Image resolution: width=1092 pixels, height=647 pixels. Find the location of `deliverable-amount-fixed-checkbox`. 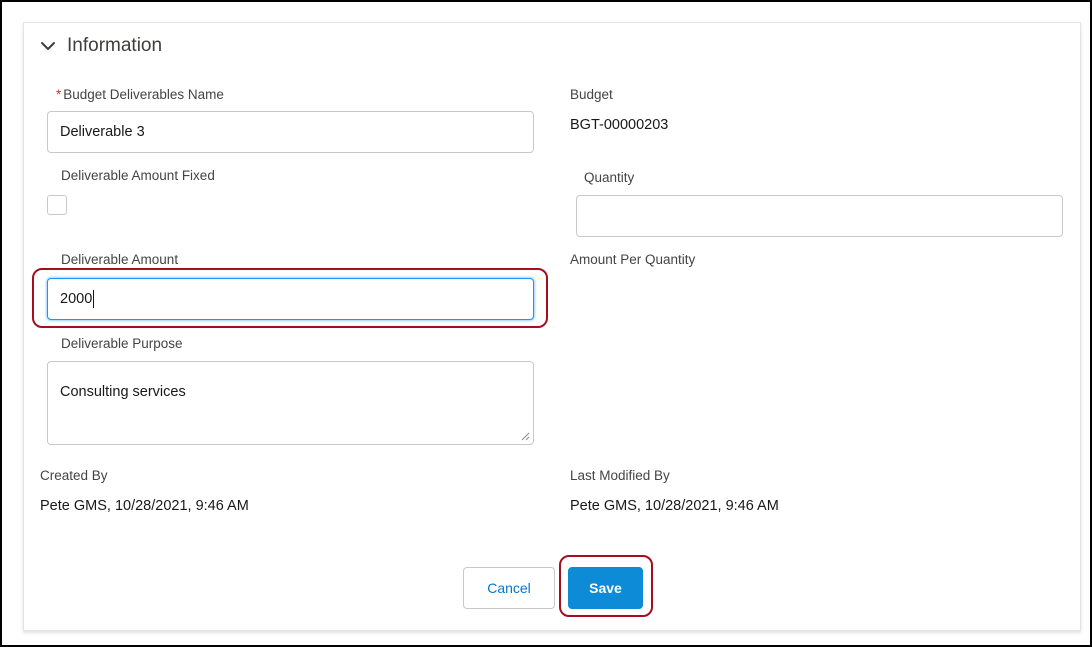

deliverable-amount-fixed-checkbox is located at coordinates (57, 205).